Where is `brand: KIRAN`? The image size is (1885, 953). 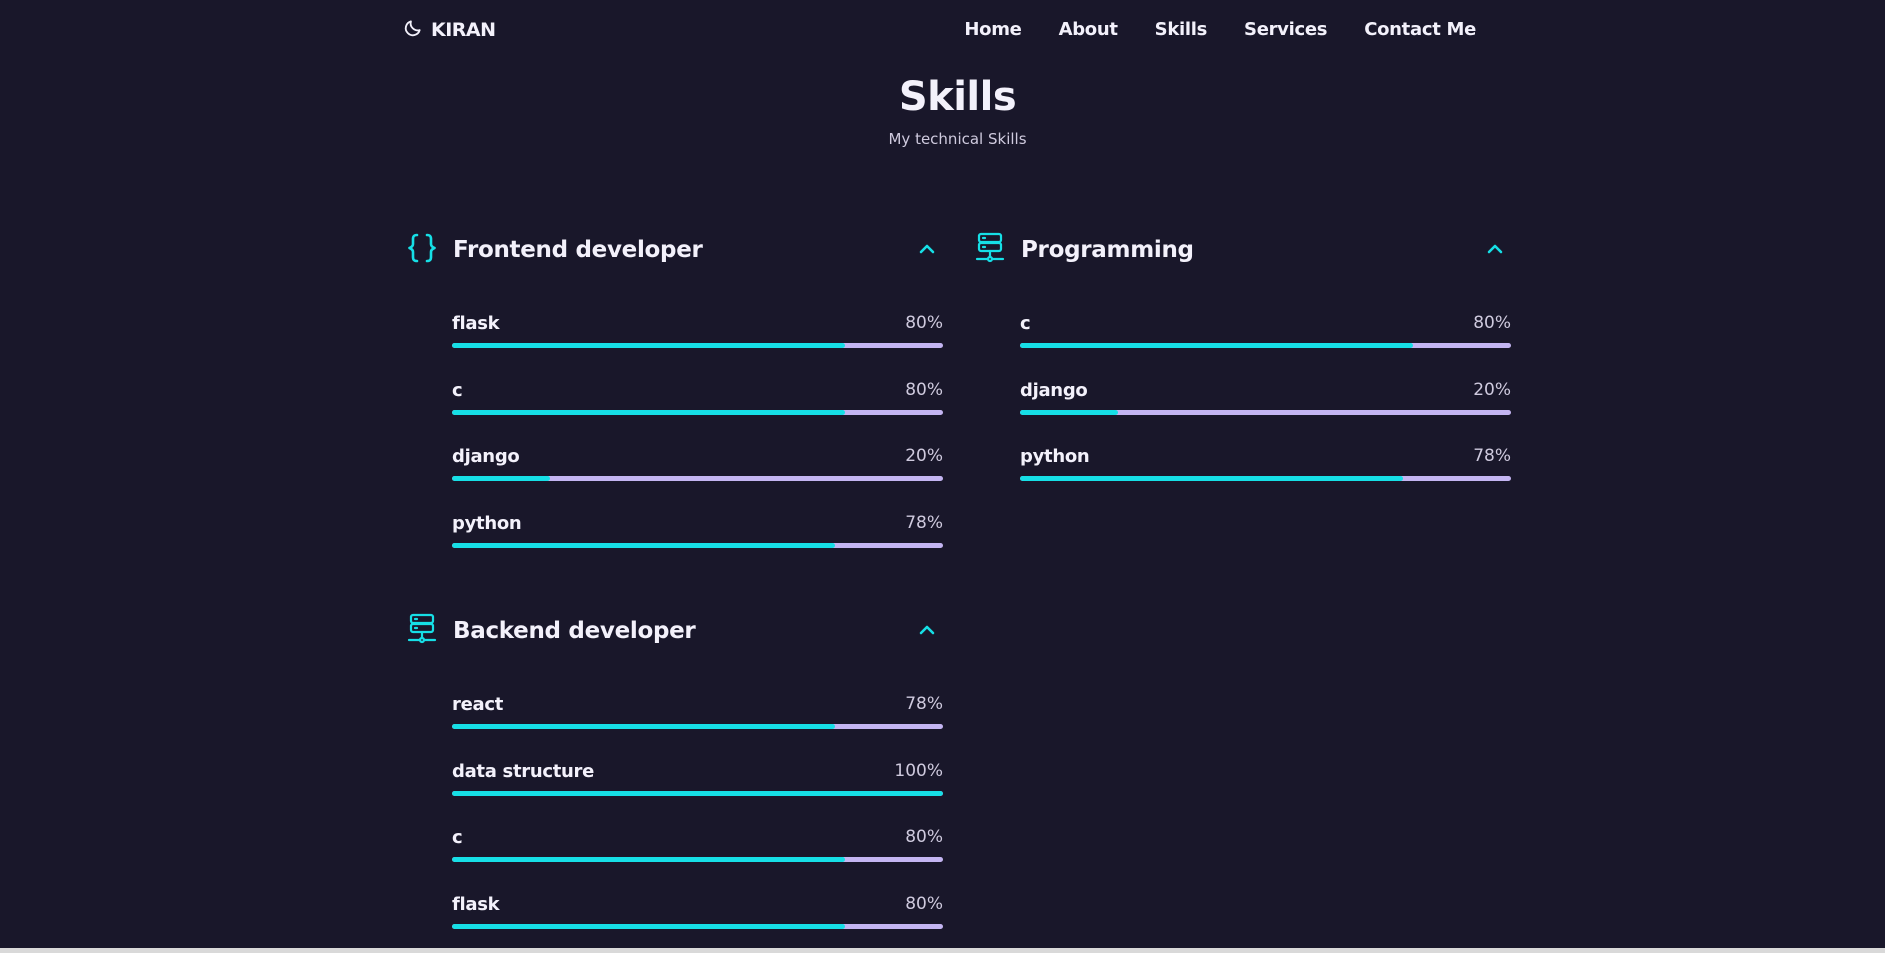 brand: KIRAN is located at coordinates (449, 30).